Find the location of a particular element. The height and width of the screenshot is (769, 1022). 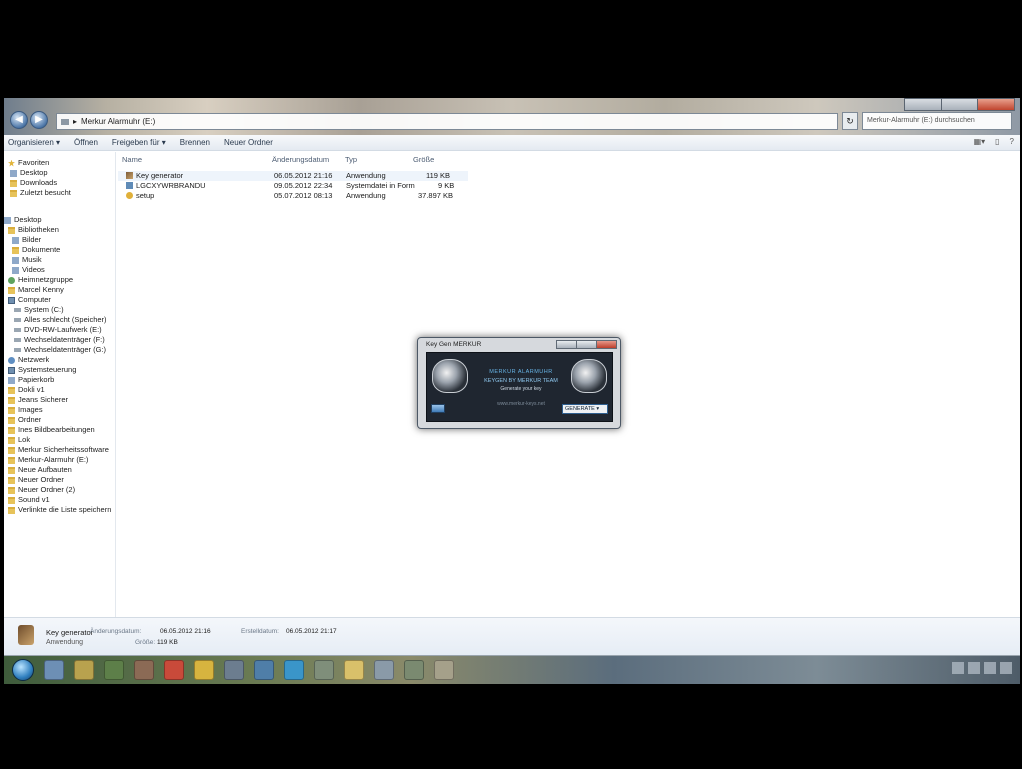

nav-folder-10: Neuer Ordner is located at coordinates (36, 480).